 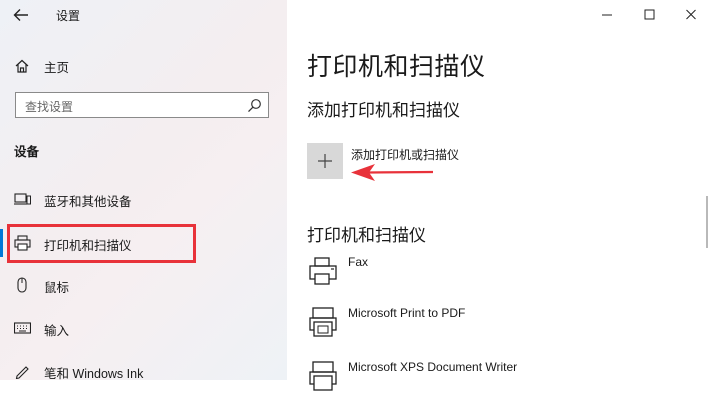 What do you see at coordinates (49, 107) in the screenshot?
I see `search-placeholder: 查找设置` at bounding box center [49, 107].